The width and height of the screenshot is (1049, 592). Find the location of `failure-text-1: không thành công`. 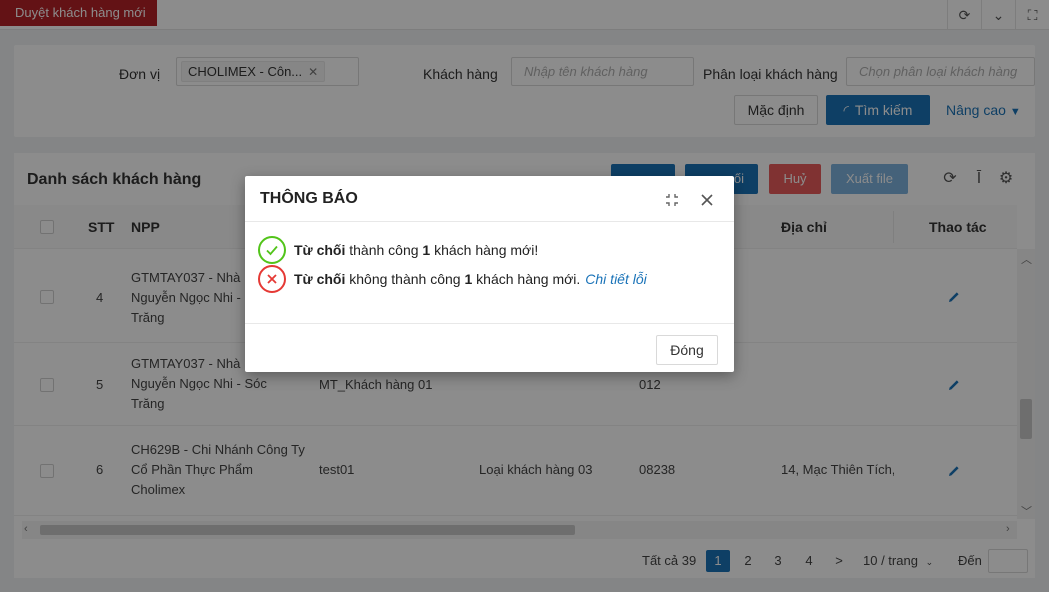

failure-text-1: không thành công is located at coordinates (405, 279).